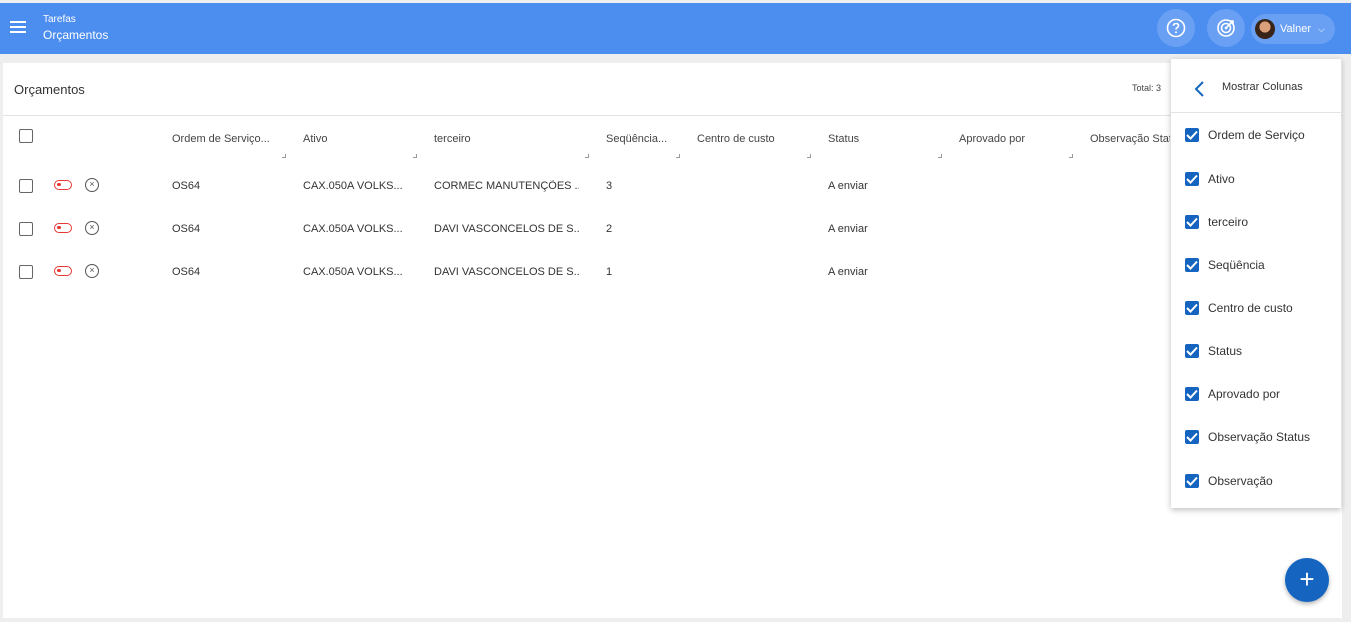 The height and width of the screenshot is (622, 1351). I want to click on panel-title: Orçamentos, so click(49, 89).